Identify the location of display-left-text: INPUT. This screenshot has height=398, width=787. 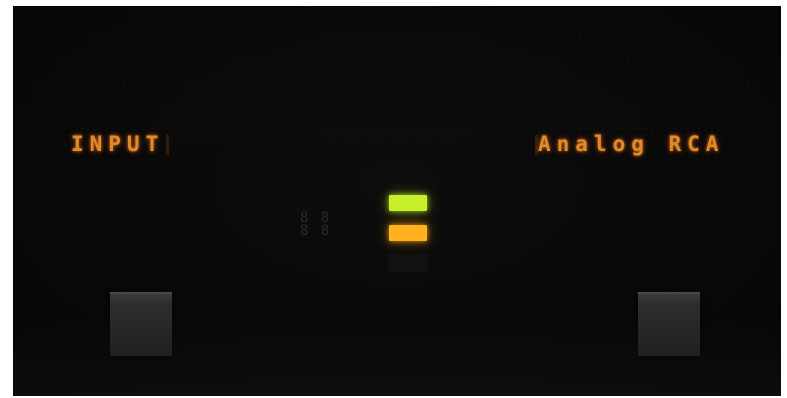
(118, 144).